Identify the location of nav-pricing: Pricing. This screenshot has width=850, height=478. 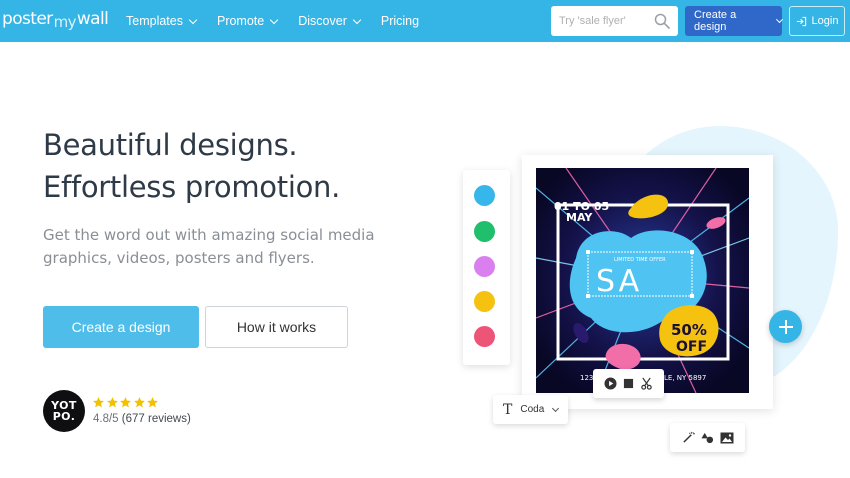
(400, 21).